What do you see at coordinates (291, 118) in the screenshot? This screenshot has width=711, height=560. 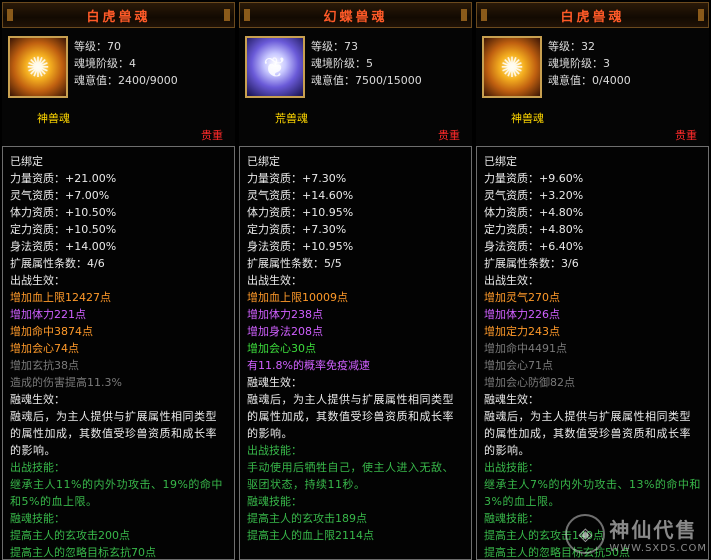 I see `soul-type-label: 荒兽魂` at bounding box center [291, 118].